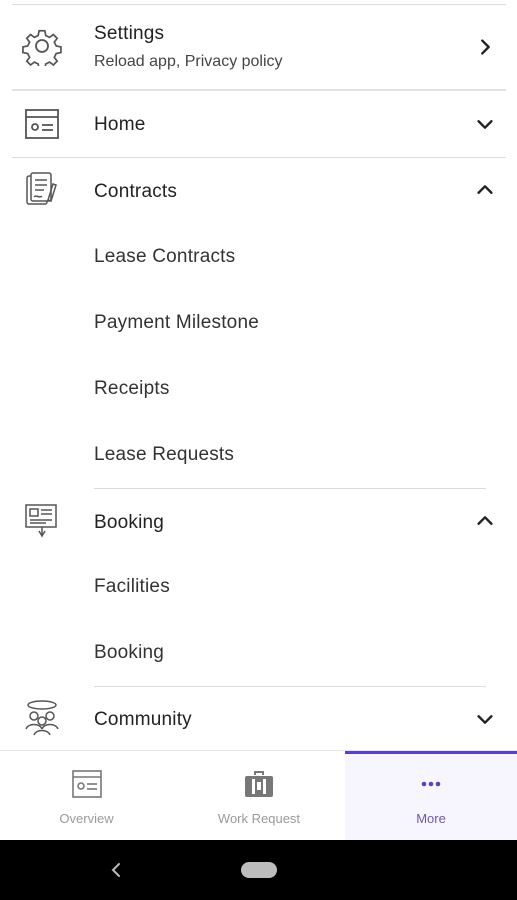 Image resolution: width=517 pixels, height=900 pixels. I want to click on contracts-row: Contracts, so click(258, 191).